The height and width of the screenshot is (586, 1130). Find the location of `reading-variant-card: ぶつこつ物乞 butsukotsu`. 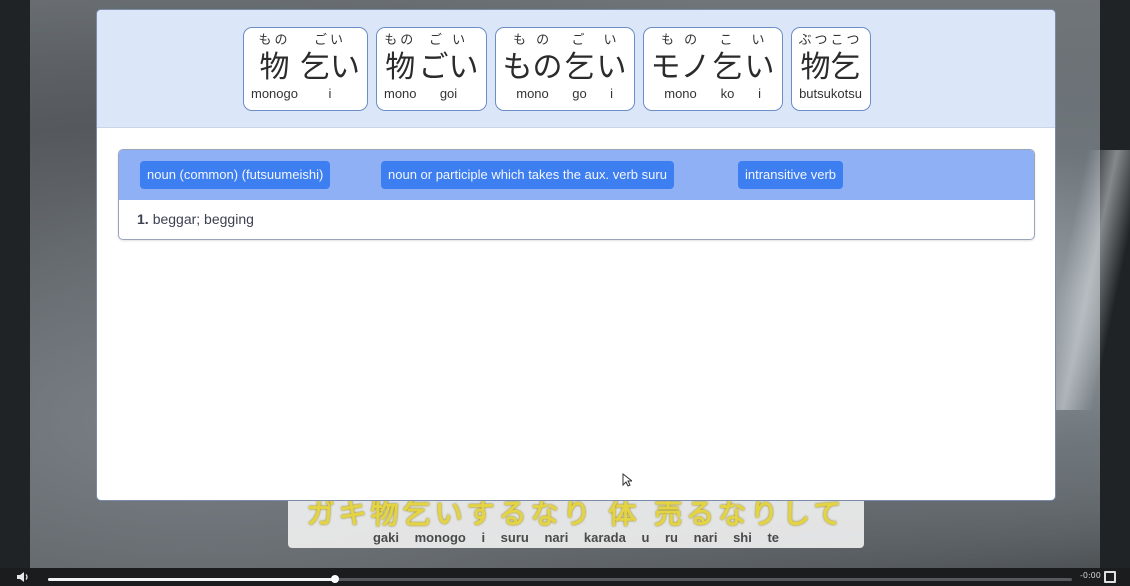

reading-variant-card: ぶつこつ物乞 butsukotsu is located at coordinates (830, 69).